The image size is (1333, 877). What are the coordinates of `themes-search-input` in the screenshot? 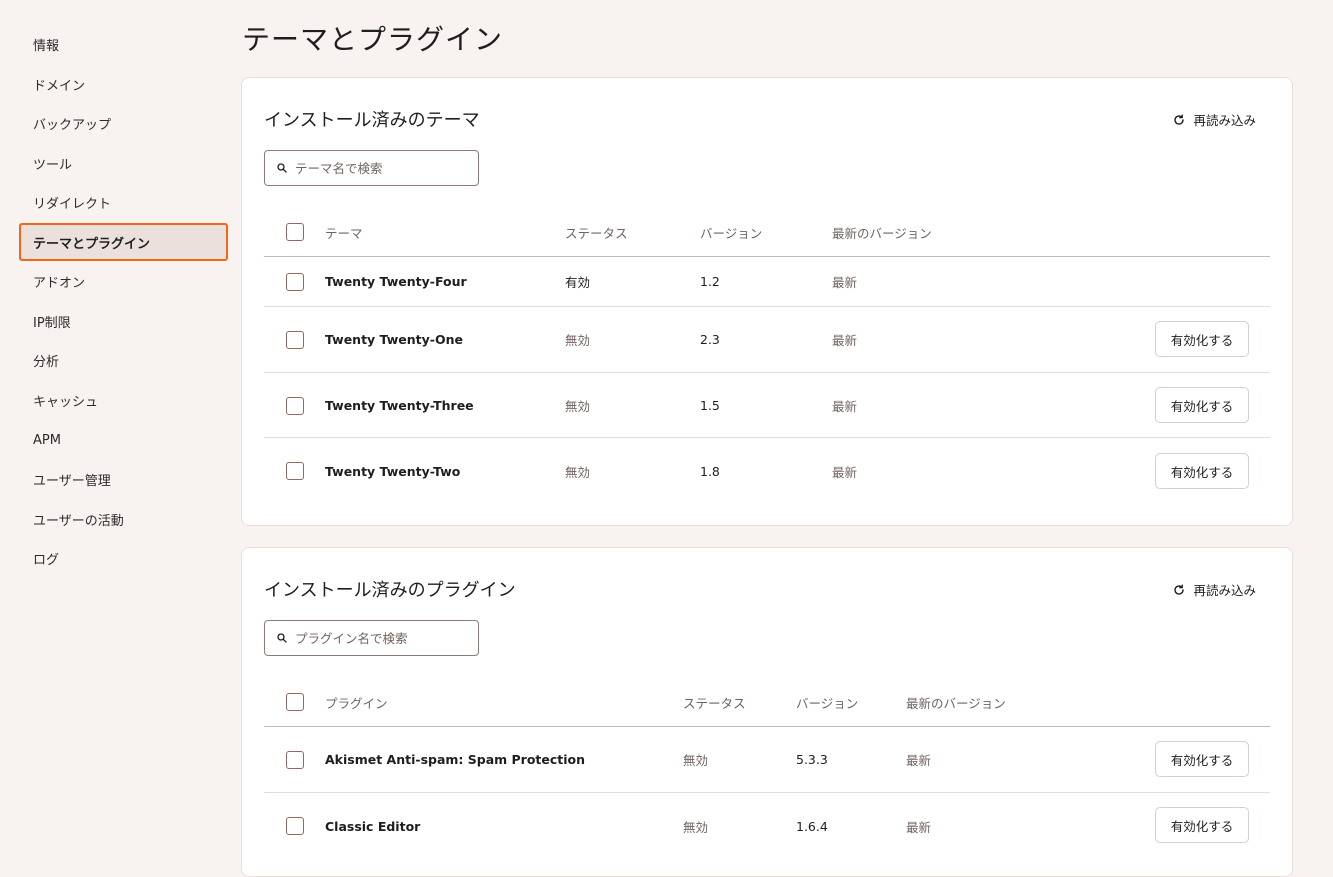 It's located at (380, 168).